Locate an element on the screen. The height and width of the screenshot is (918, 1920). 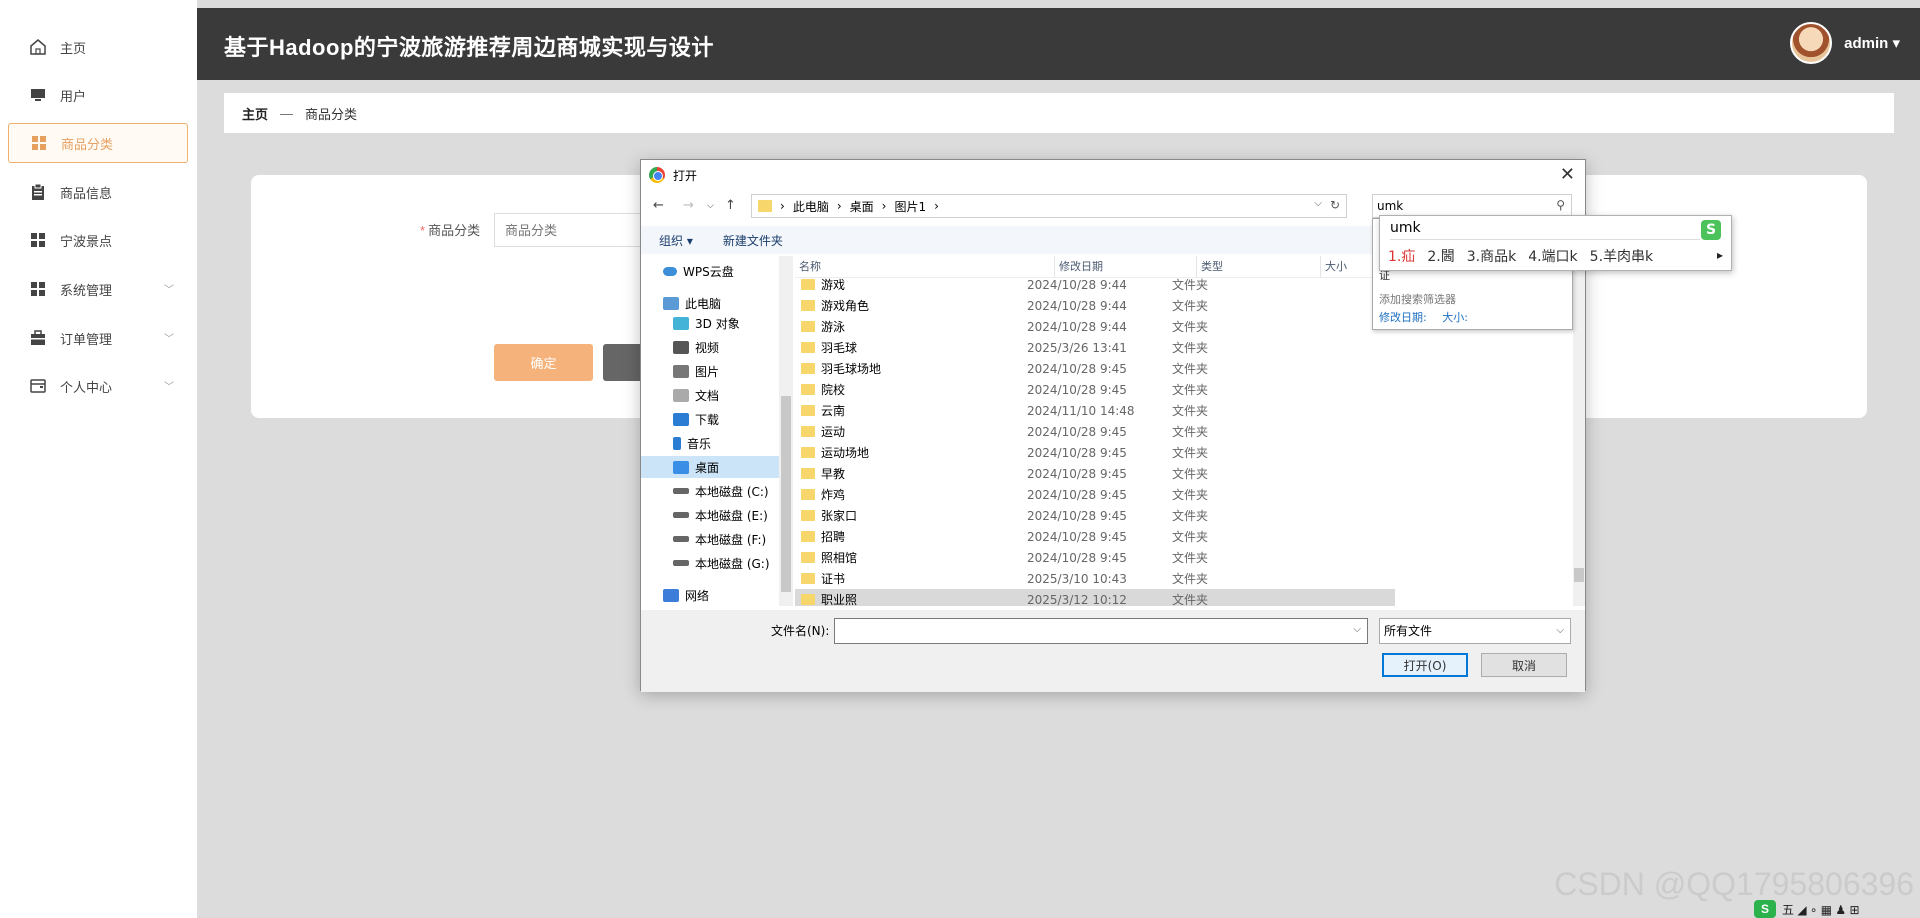
cancel-button: 取消 is located at coordinates (1524, 665).